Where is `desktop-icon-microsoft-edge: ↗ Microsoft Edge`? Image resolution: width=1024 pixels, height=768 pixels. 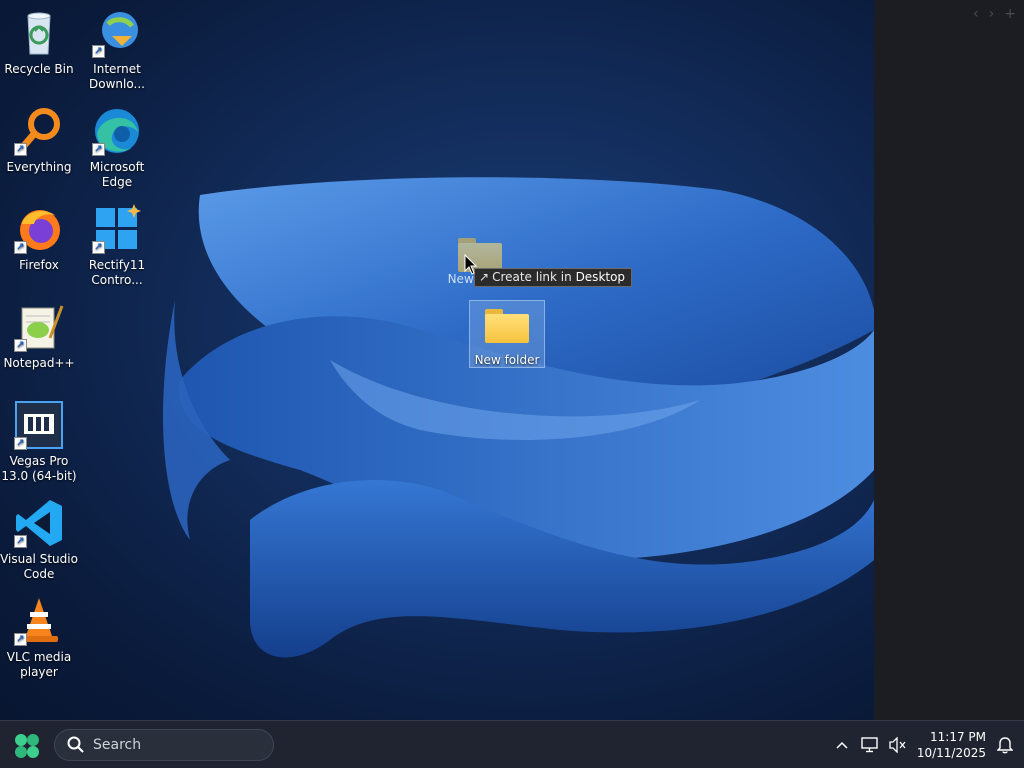
desktop-icon-microsoft-edge: ↗ Microsoft Edge is located at coordinates (117, 148).